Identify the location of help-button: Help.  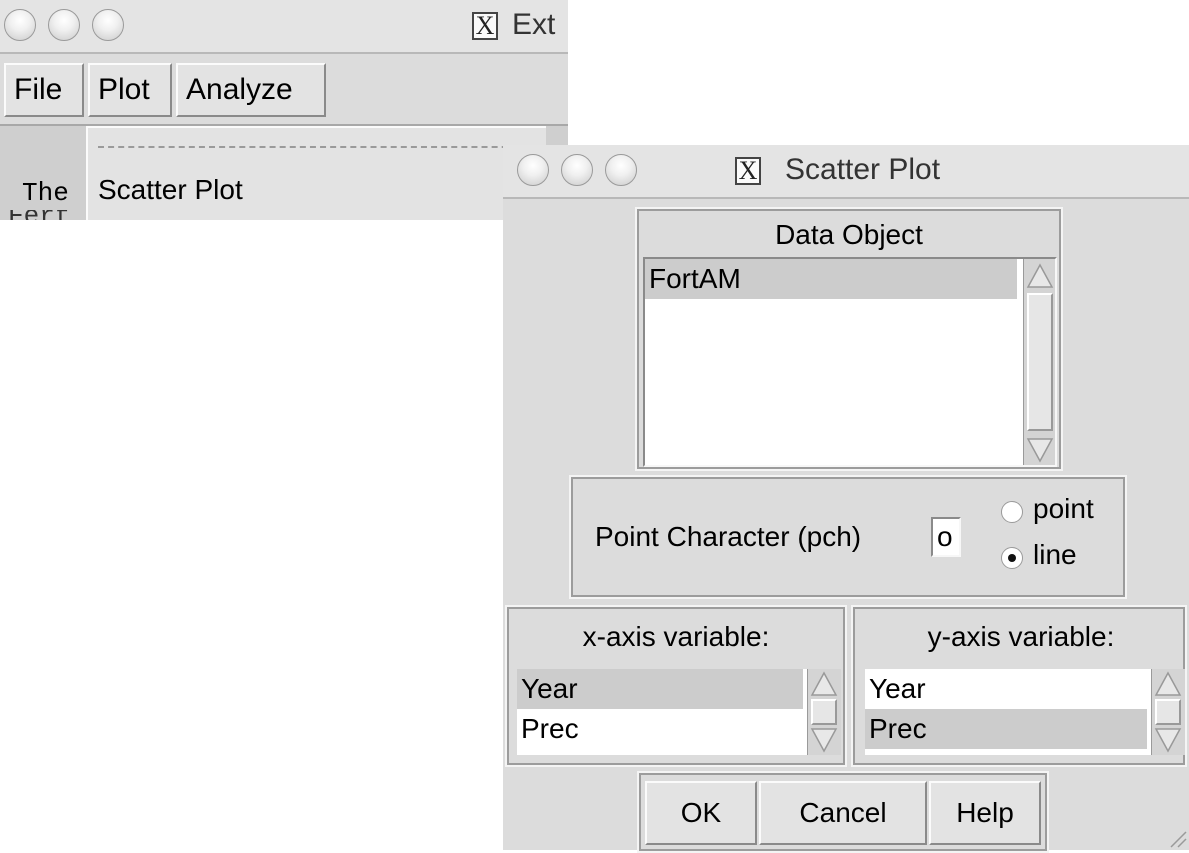
(985, 813).